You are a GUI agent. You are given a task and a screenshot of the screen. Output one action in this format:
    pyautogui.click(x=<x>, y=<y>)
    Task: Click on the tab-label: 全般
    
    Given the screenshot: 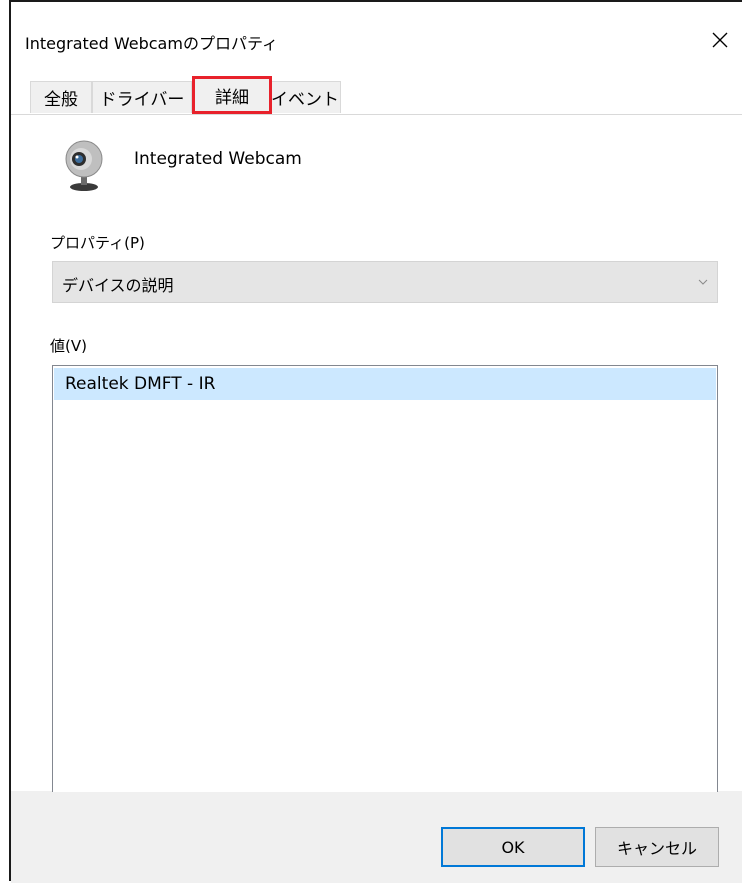 What is the action you would take?
    pyautogui.click(x=61, y=100)
    